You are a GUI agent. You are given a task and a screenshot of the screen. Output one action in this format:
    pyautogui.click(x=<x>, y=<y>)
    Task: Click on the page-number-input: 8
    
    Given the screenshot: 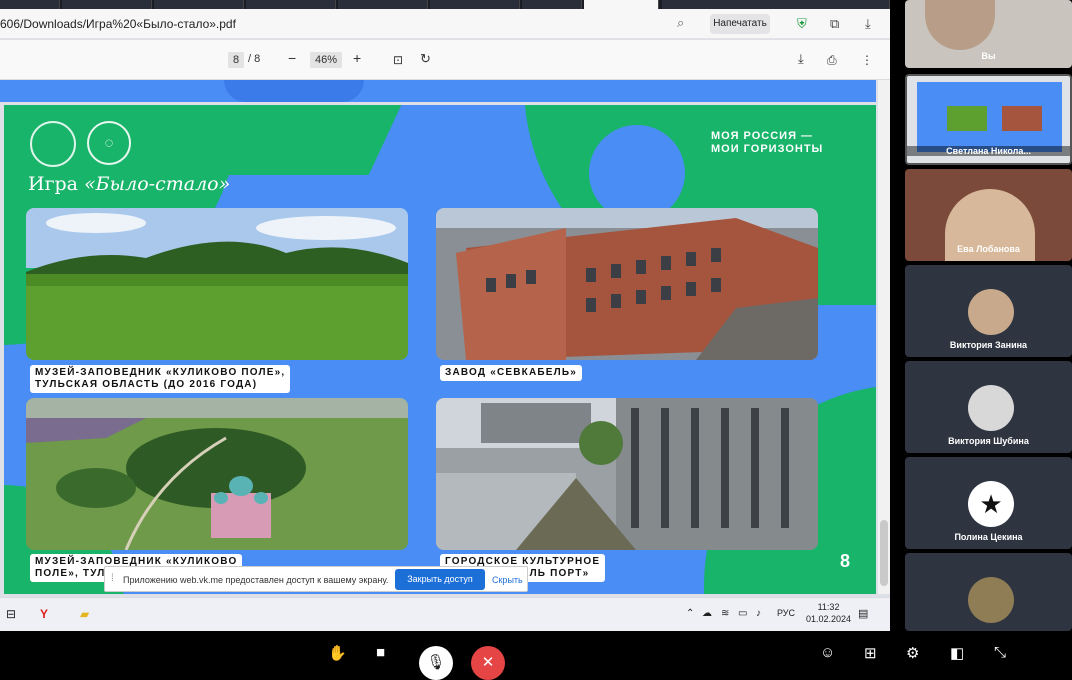 What is the action you would take?
    pyautogui.click(x=236, y=60)
    